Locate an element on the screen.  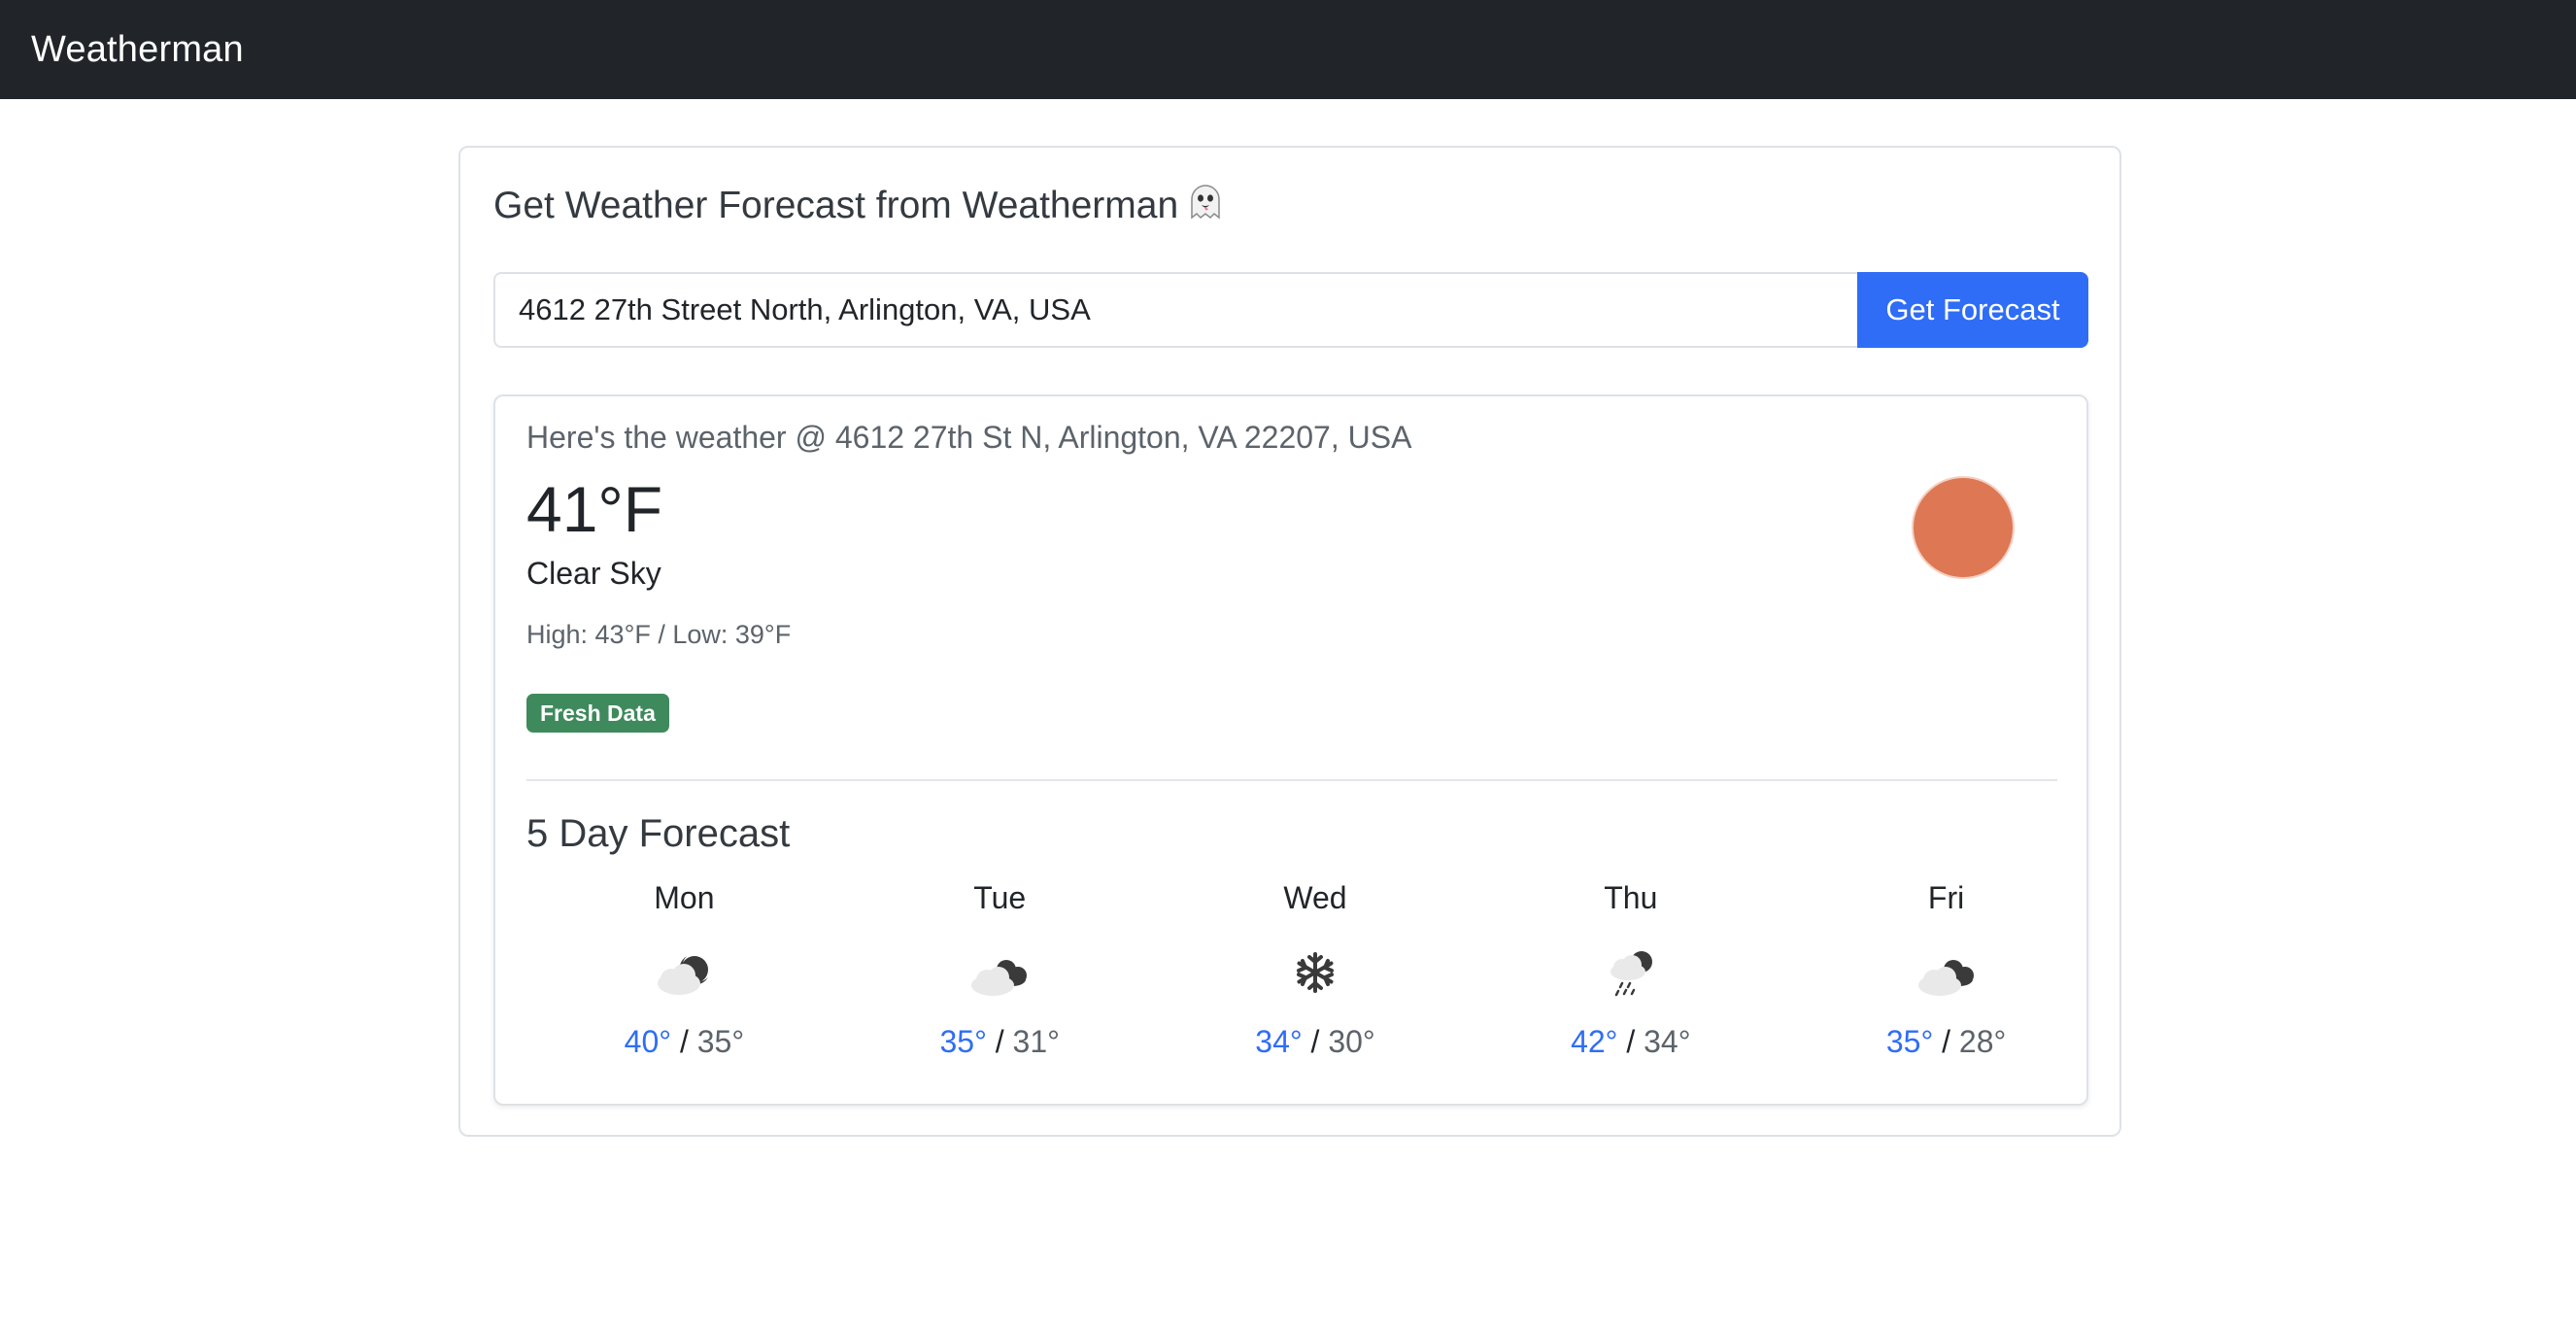
divider is located at coordinates (1291, 780).